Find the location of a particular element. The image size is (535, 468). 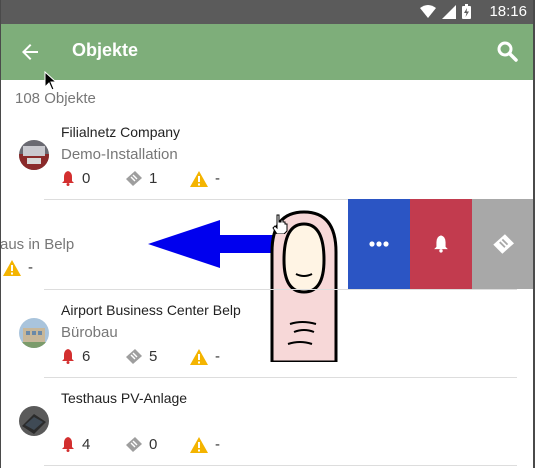

alarm-button is located at coordinates (441, 244).